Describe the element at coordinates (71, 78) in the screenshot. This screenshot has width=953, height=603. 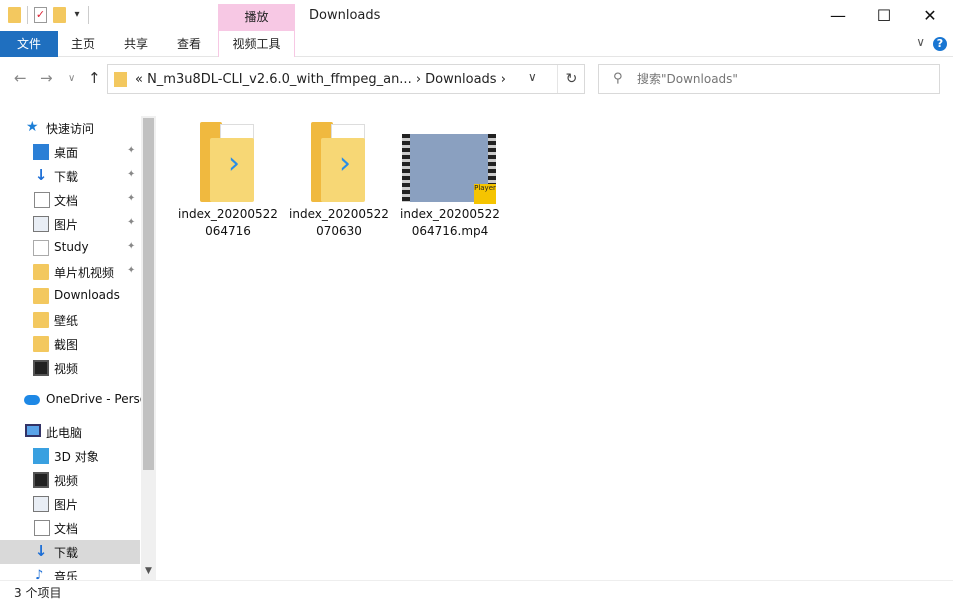
I see `recent-locations-button: ∨` at that location.